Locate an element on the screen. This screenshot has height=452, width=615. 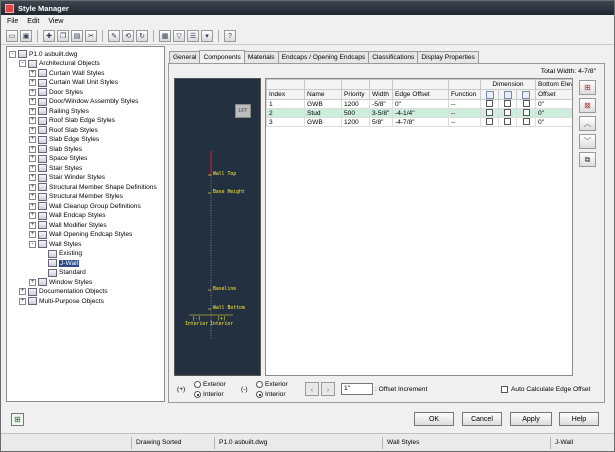
cell-edge-offset: -4-1/4" is located at coordinates (420, 113).